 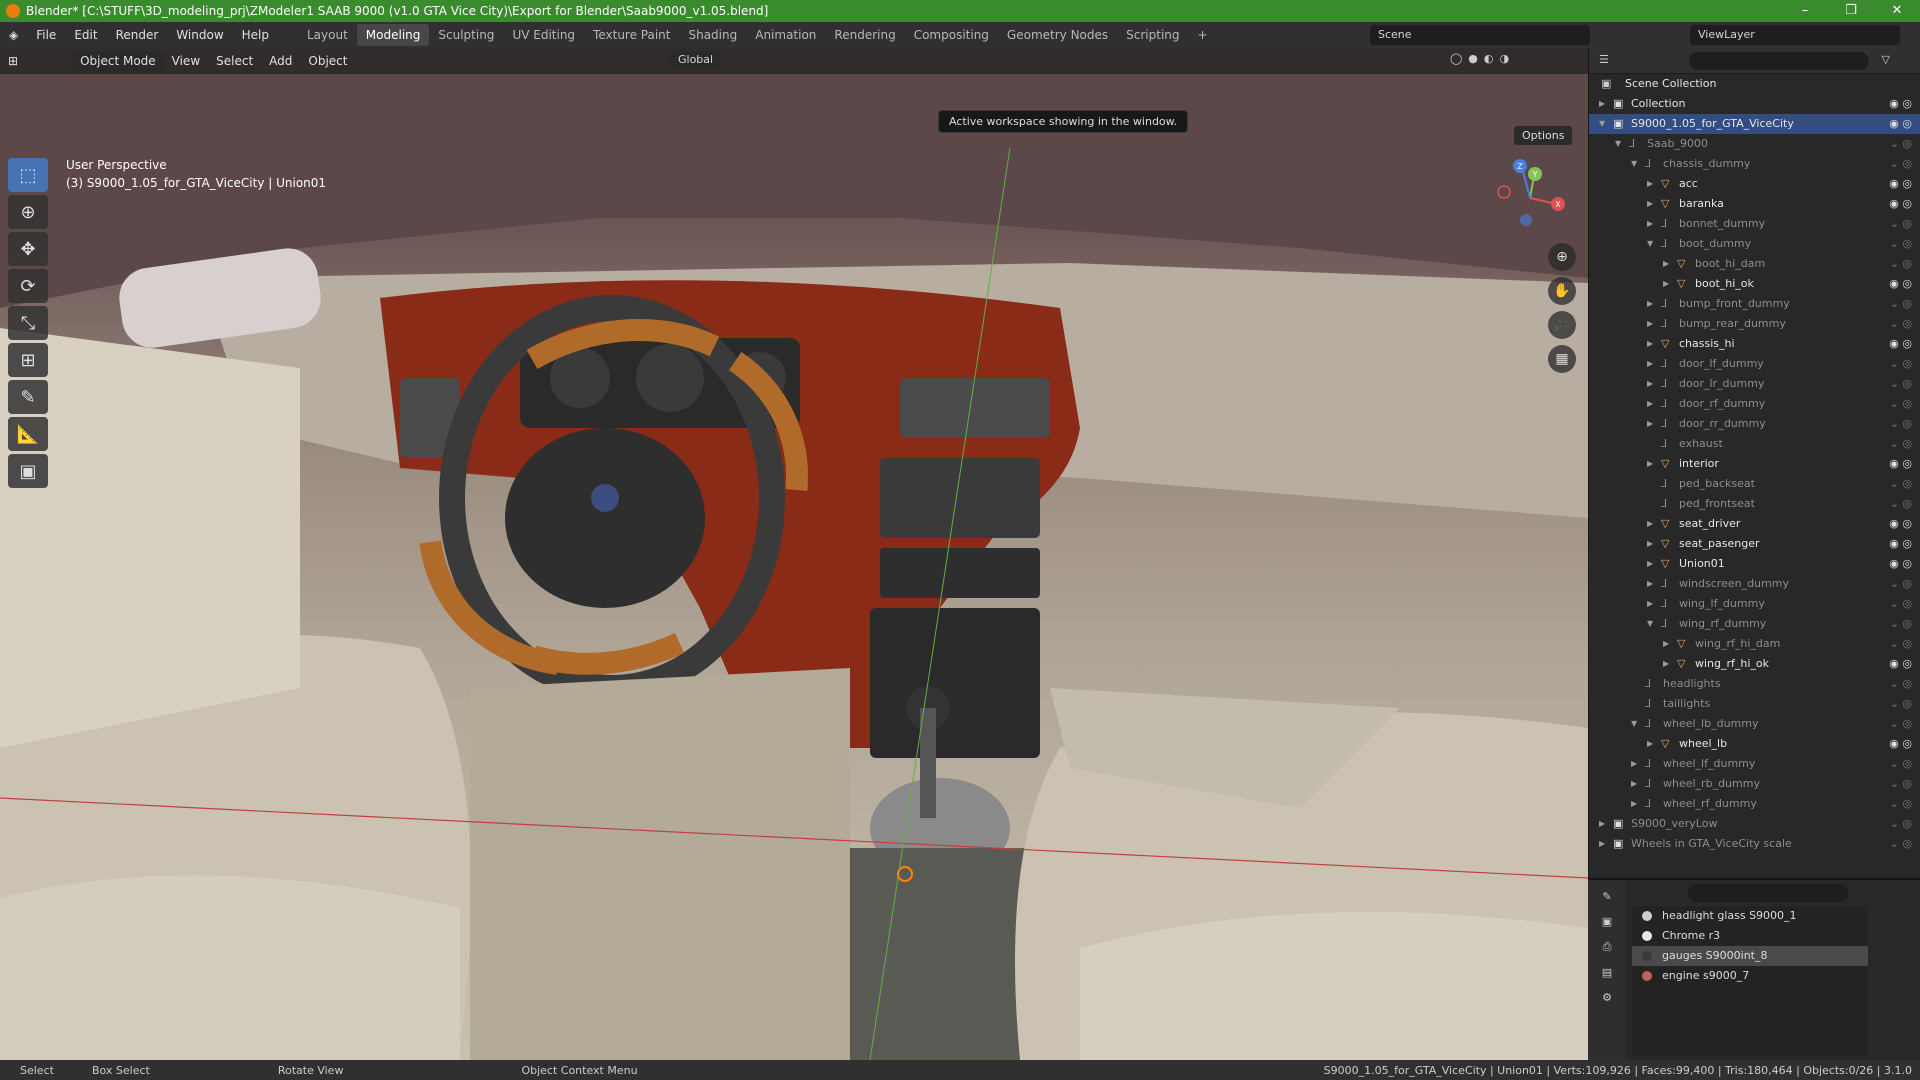 What do you see at coordinates (631, 35) in the screenshot?
I see `tab-texture-paint: Texture Paint` at bounding box center [631, 35].